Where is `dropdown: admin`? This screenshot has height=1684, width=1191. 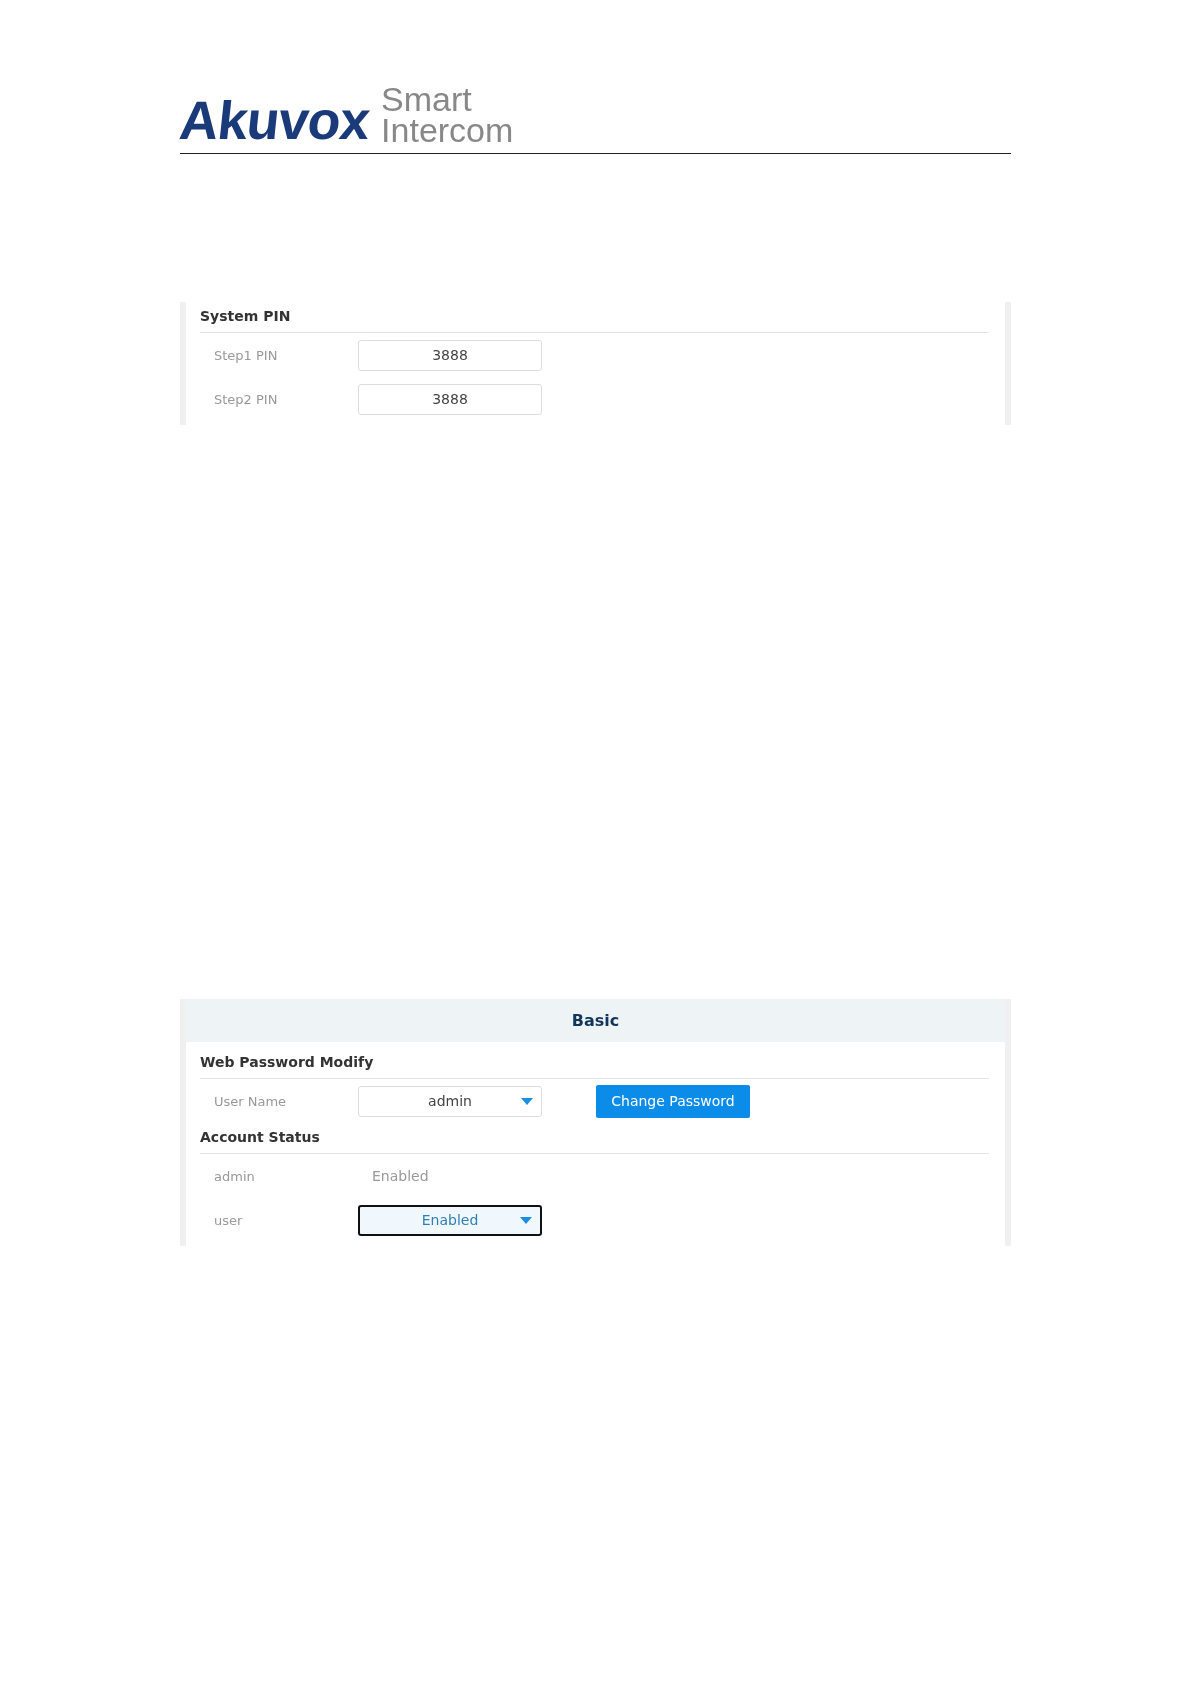 dropdown: admin is located at coordinates (450, 1101).